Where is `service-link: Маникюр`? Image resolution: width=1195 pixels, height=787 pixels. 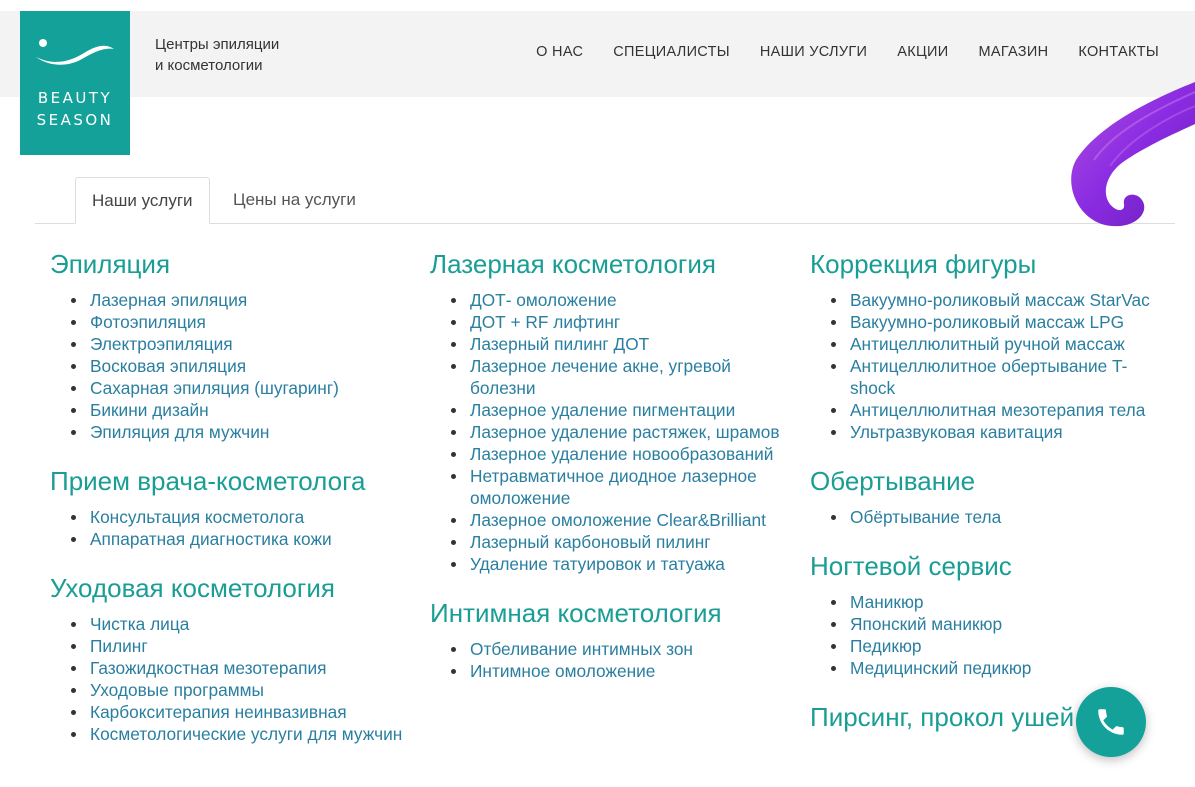
service-link: Маникюр is located at coordinates (887, 602).